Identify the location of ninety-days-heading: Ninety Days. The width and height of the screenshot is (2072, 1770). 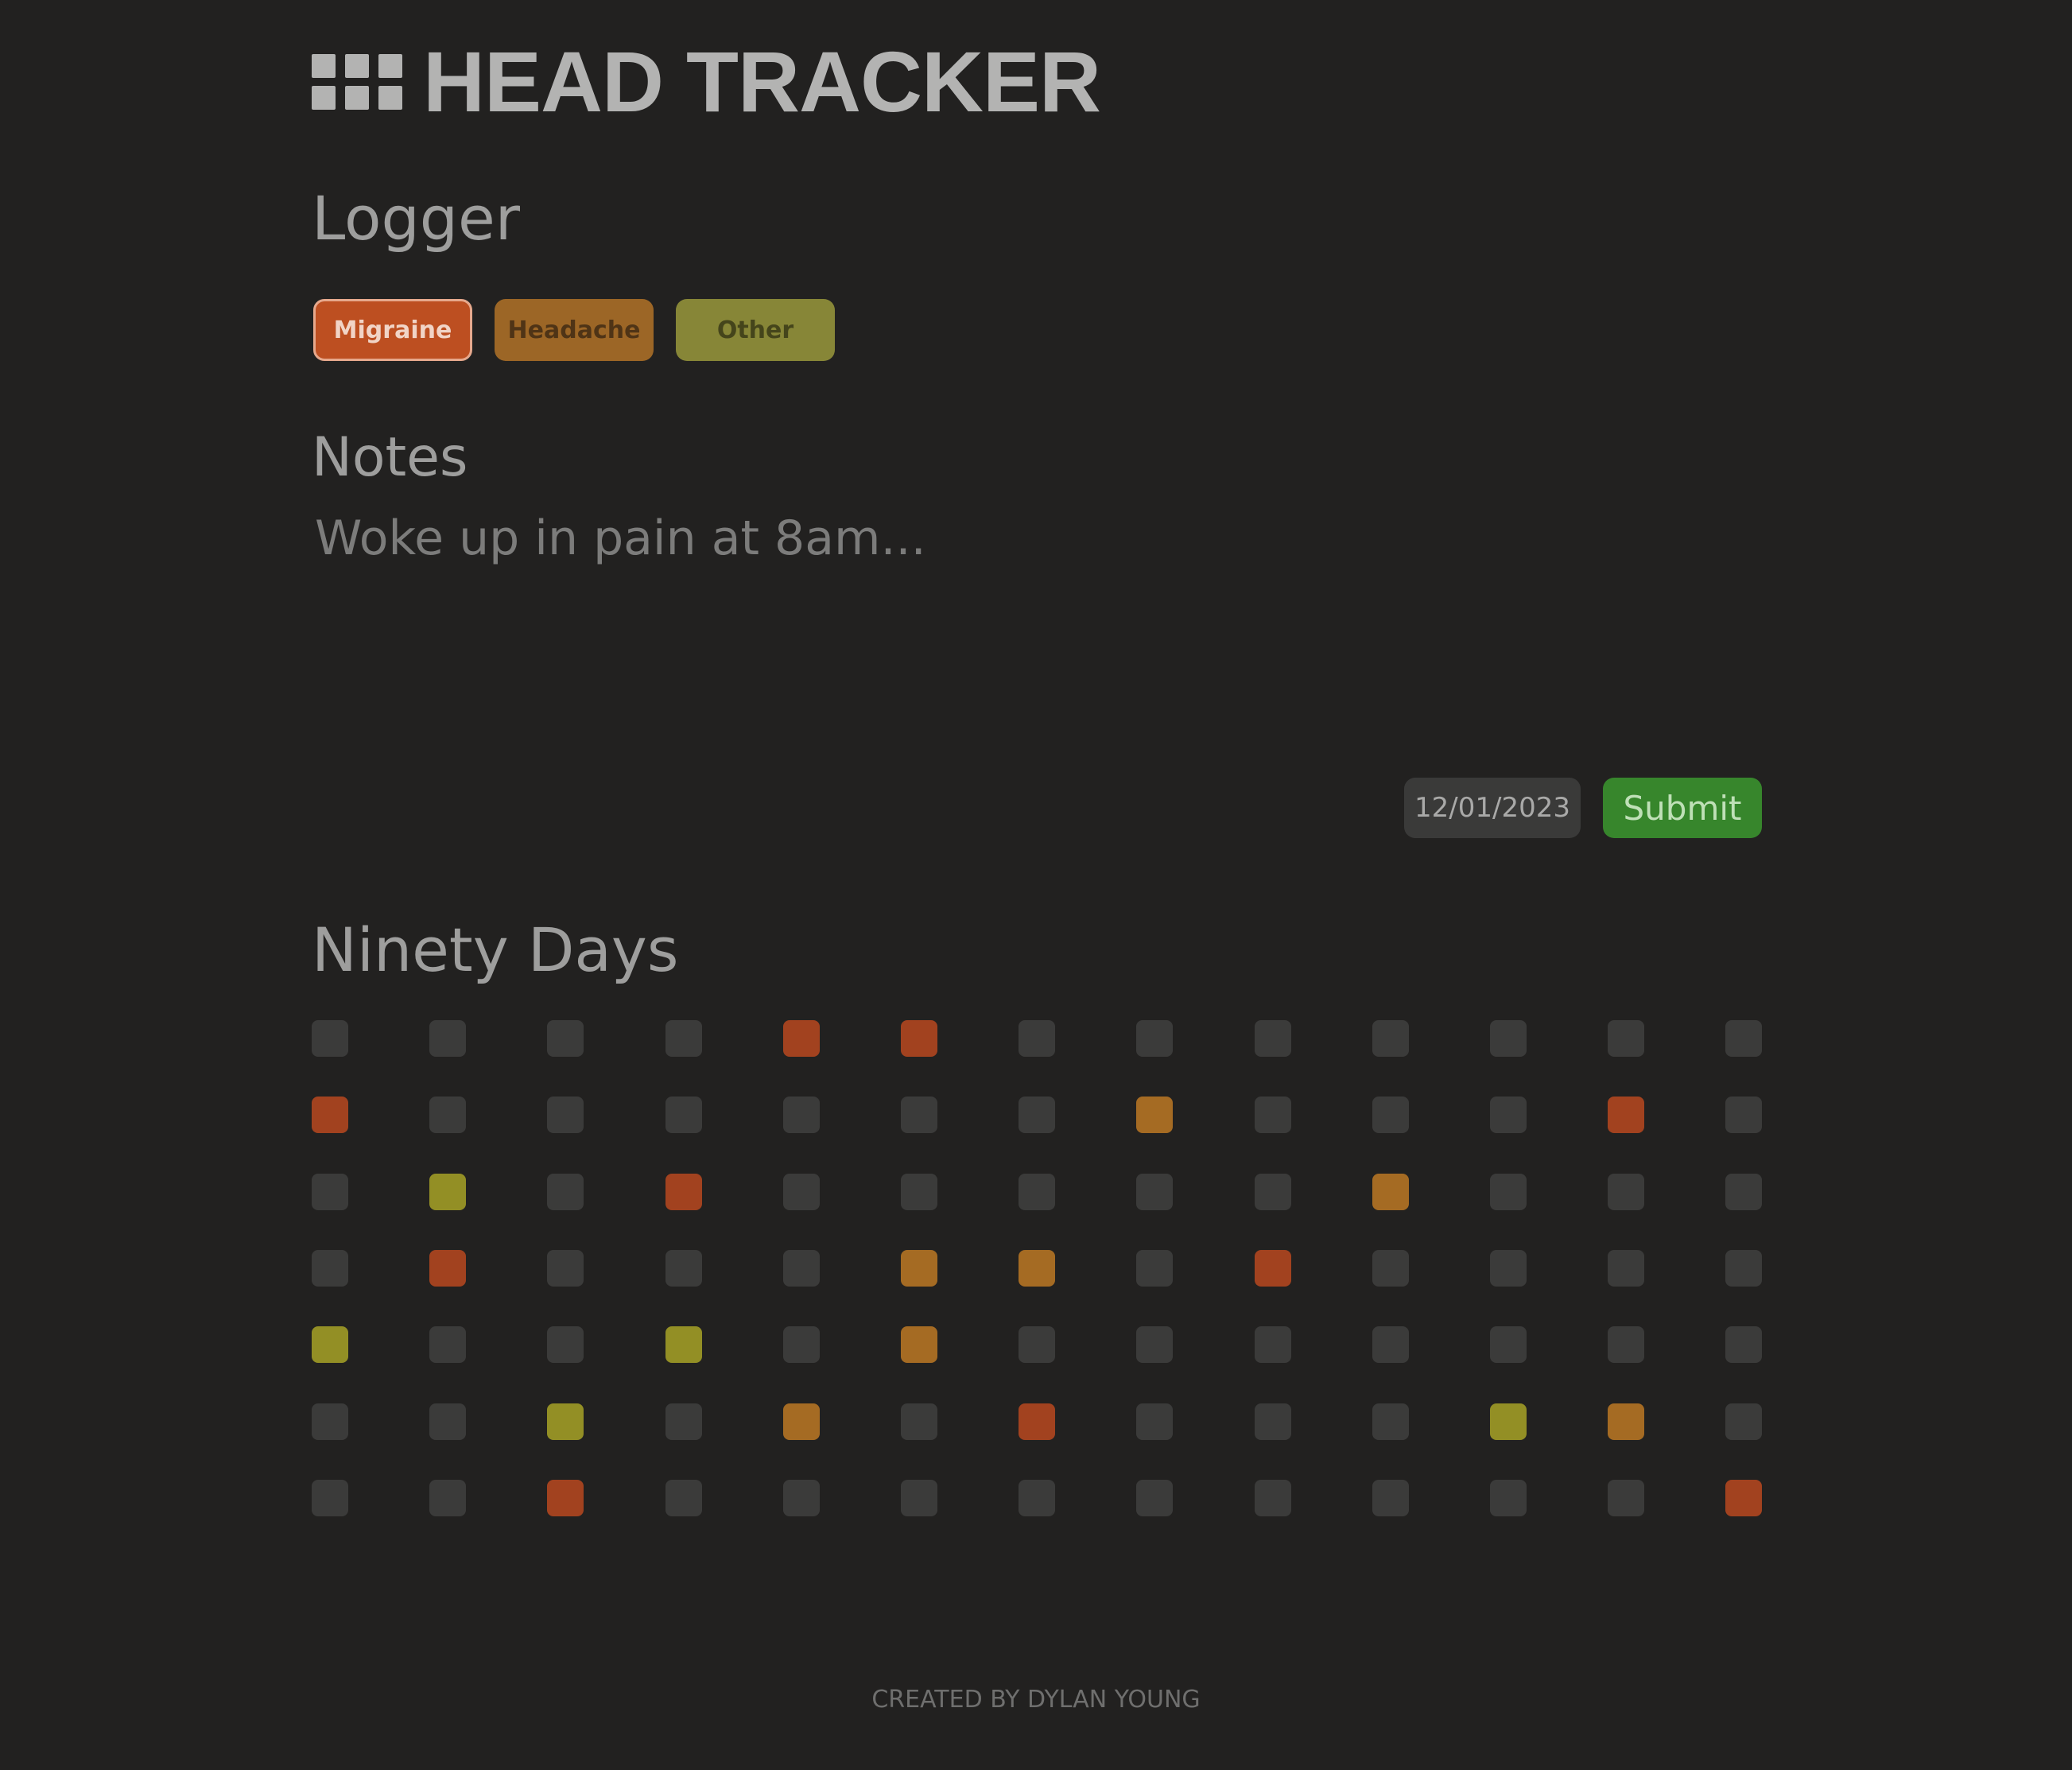
(495, 949).